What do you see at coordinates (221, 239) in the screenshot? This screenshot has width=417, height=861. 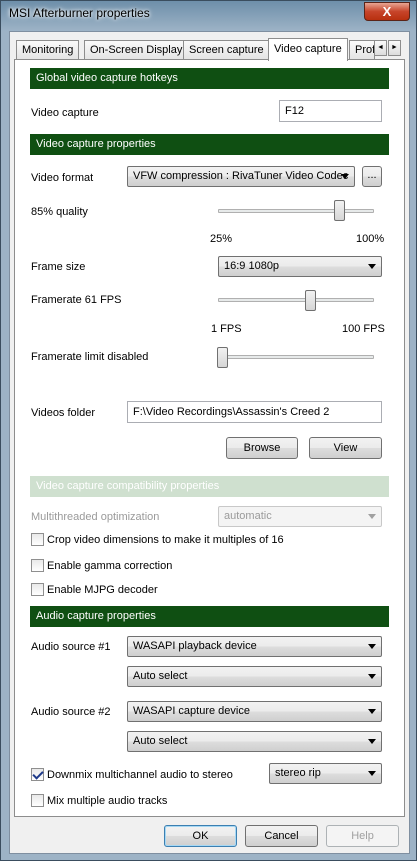 I see `quality-min-label: 25%` at bounding box center [221, 239].